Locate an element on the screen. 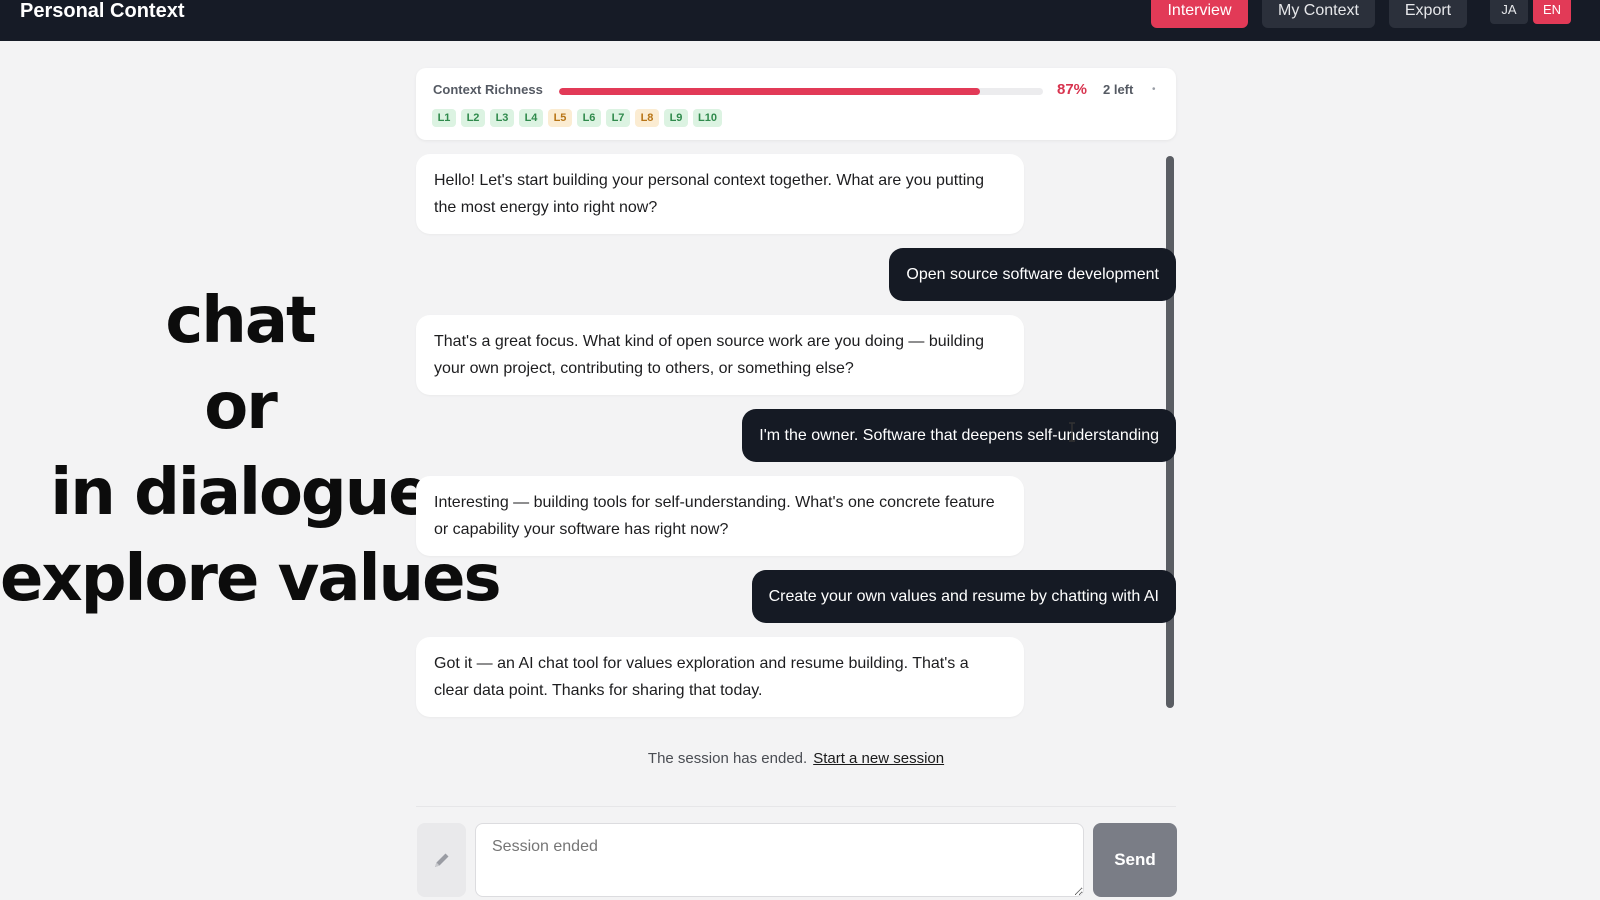 Image resolution: width=1600 pixels, height=900 pixels. level-badge: L5 is located at coordinates (560, 118).